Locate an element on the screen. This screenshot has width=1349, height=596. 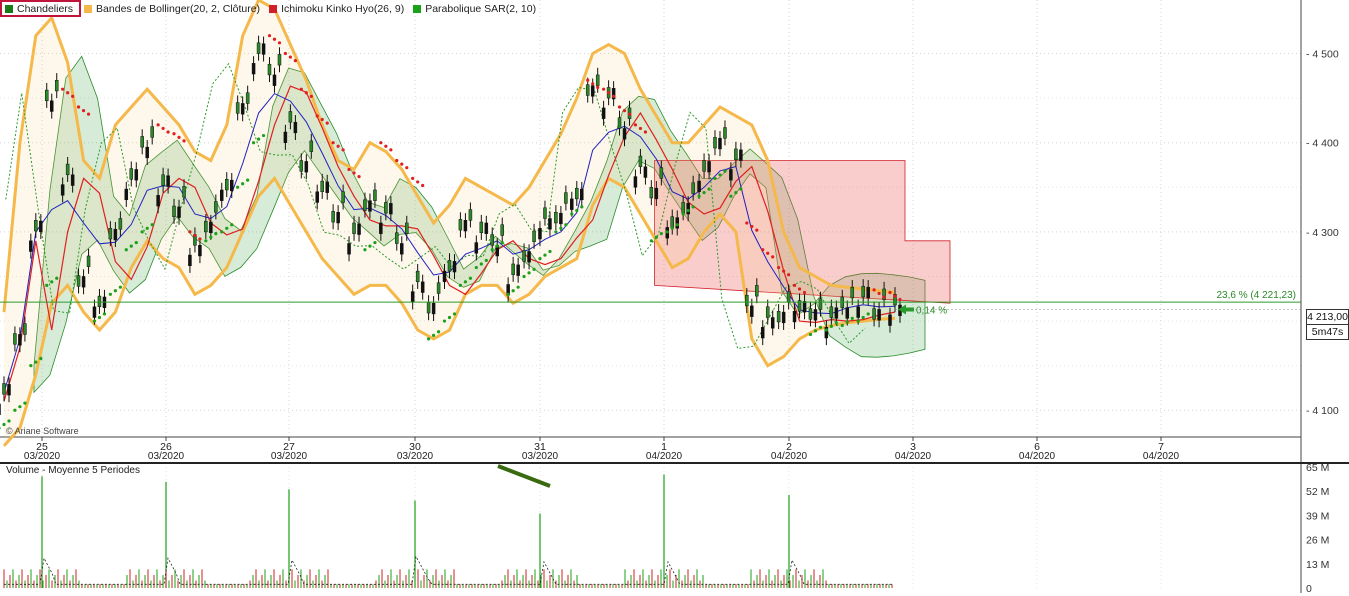
legend-item-2: Ichimoku Kinko Hyo(26, 9) is located at coordinates (338, 8).